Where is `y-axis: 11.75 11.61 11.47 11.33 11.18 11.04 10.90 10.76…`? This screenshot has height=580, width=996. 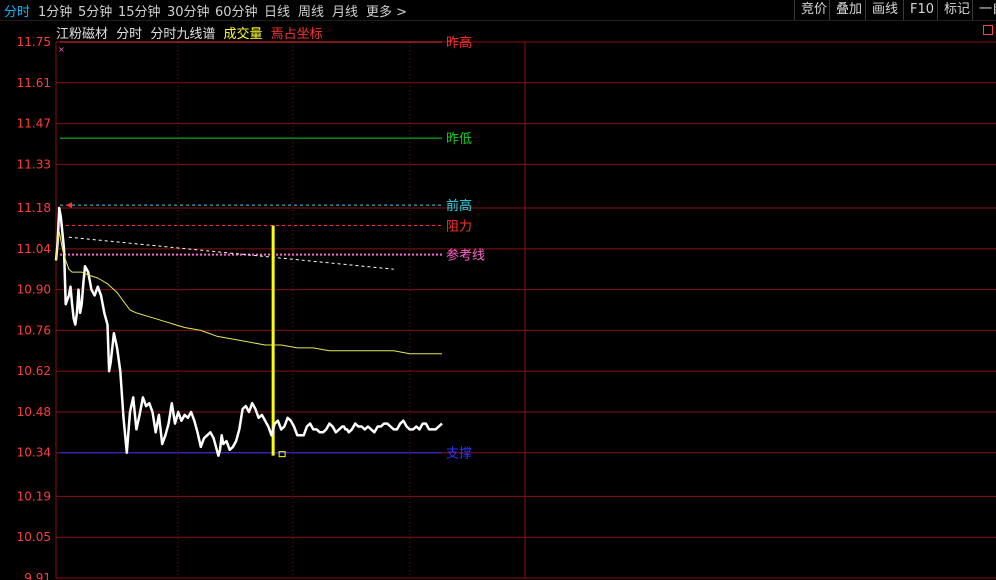
y-axis: 11.75 11.61 11.47 11.33 11.18 11.04 10.90 10.76… is located at coordinates (34, 307).